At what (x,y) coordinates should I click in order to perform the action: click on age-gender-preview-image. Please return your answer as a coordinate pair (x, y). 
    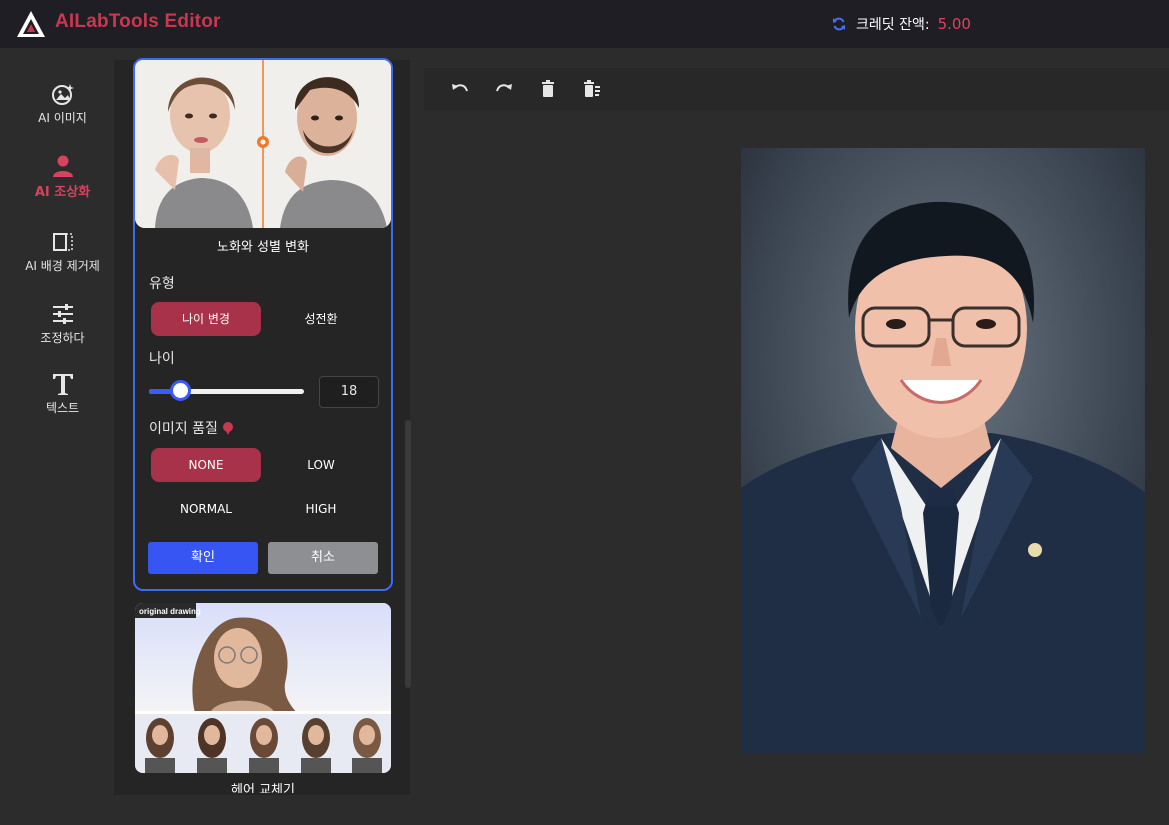
    Looking at the image, I should click on (263, 144).